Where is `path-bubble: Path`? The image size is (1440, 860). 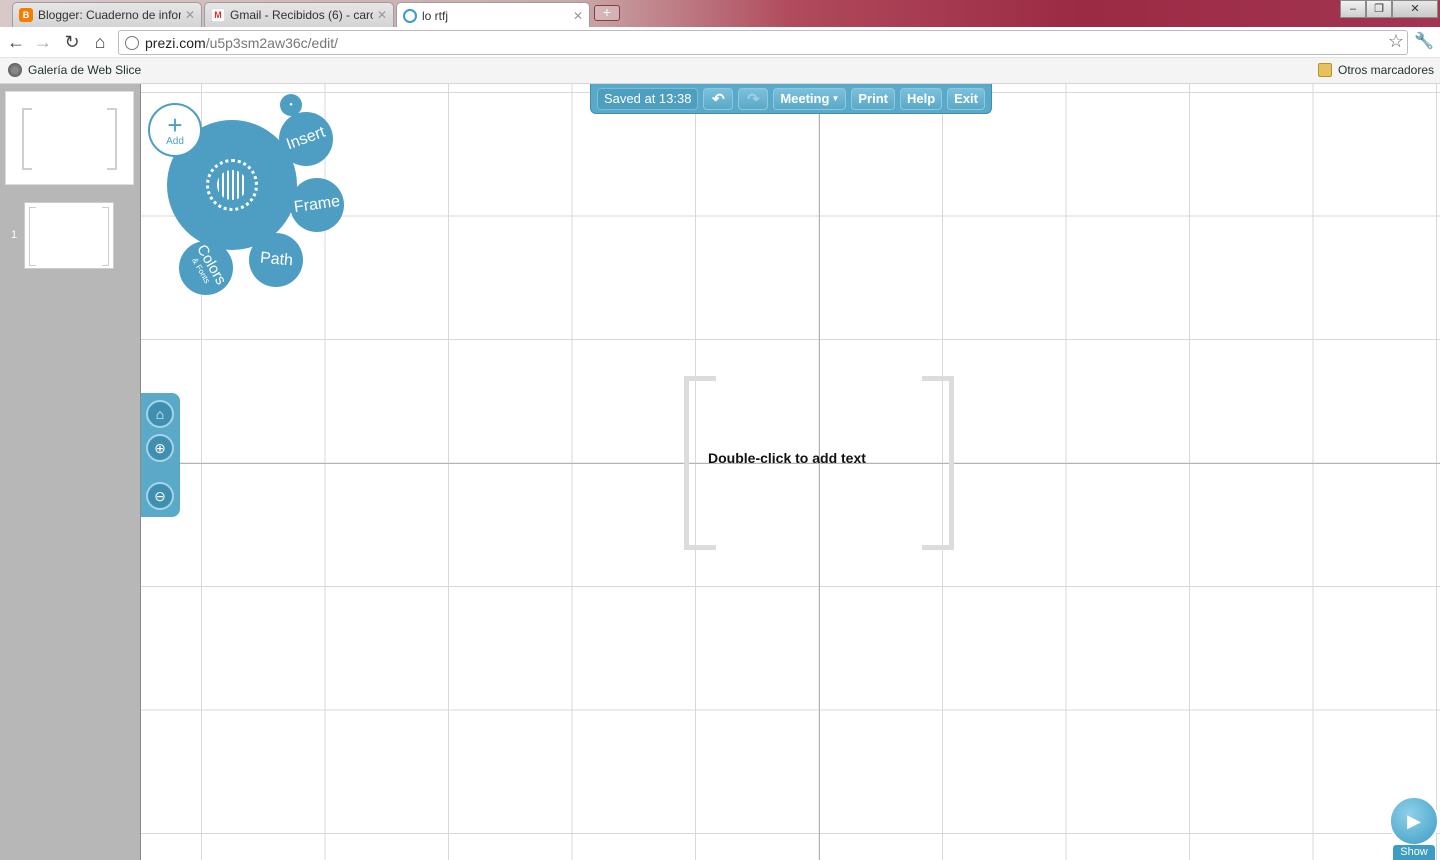
path-bubble: Path is located at coordinates (276, 260).